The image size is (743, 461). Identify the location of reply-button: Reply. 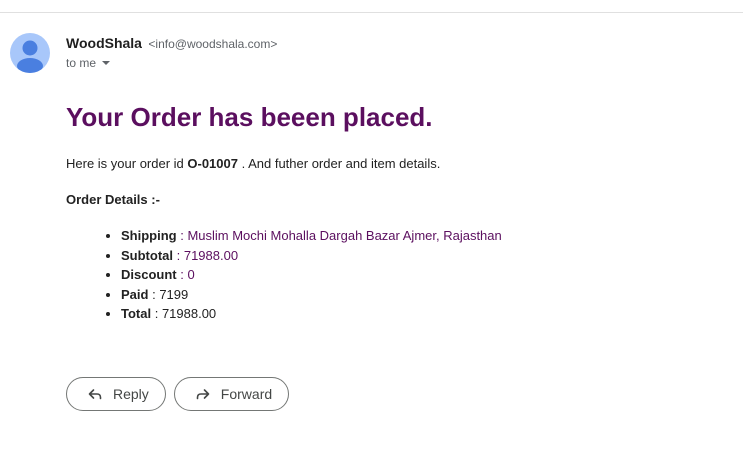
(116, 394).